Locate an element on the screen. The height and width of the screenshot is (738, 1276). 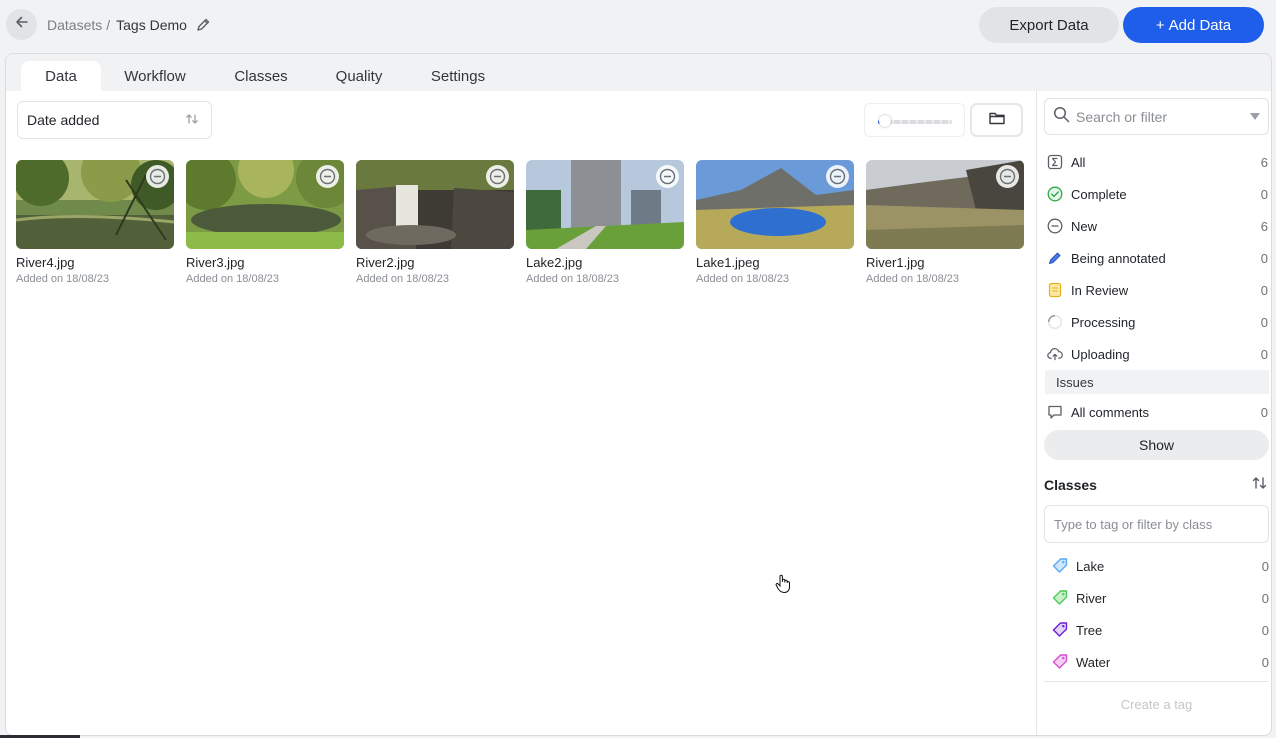
breadcrumb: Datasets / Tags Demo is located at coordinates (129, 25).